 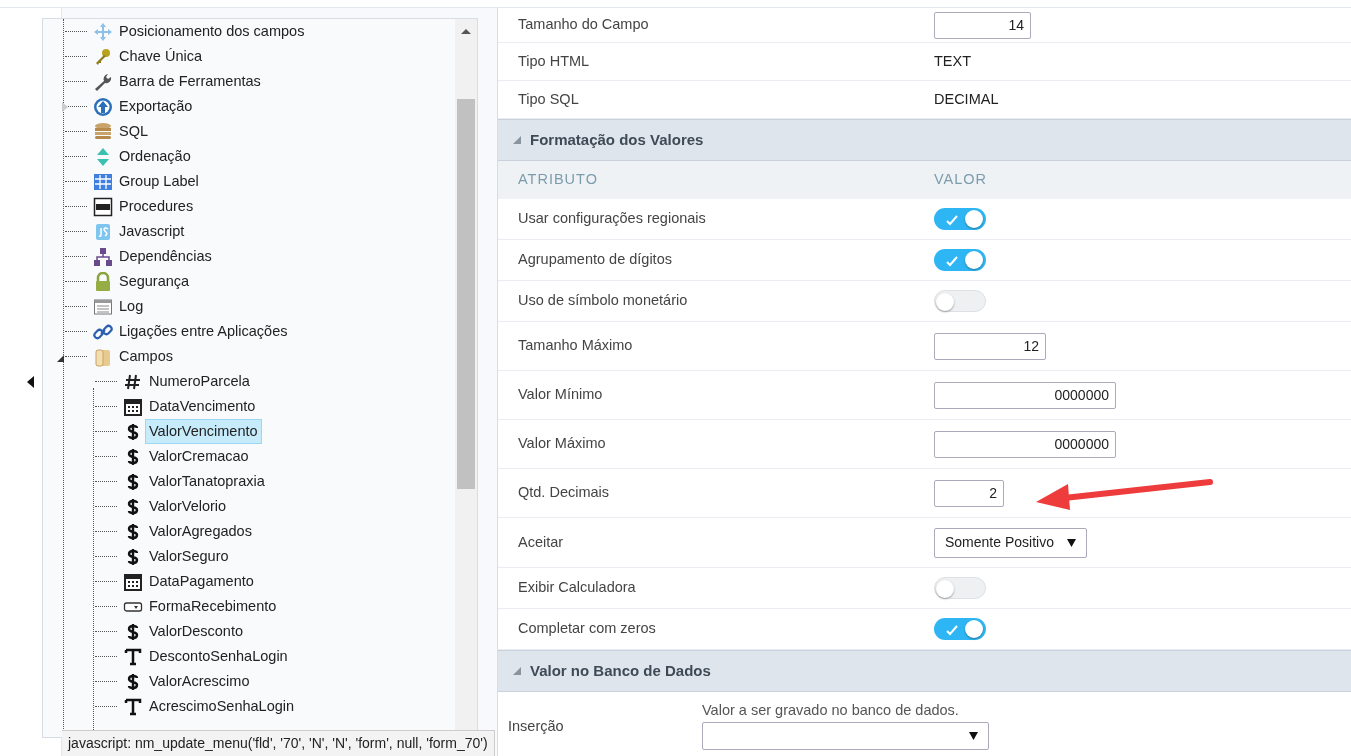 I want to click on tree-item: ValorCremacao, so click(x=199, y=456).